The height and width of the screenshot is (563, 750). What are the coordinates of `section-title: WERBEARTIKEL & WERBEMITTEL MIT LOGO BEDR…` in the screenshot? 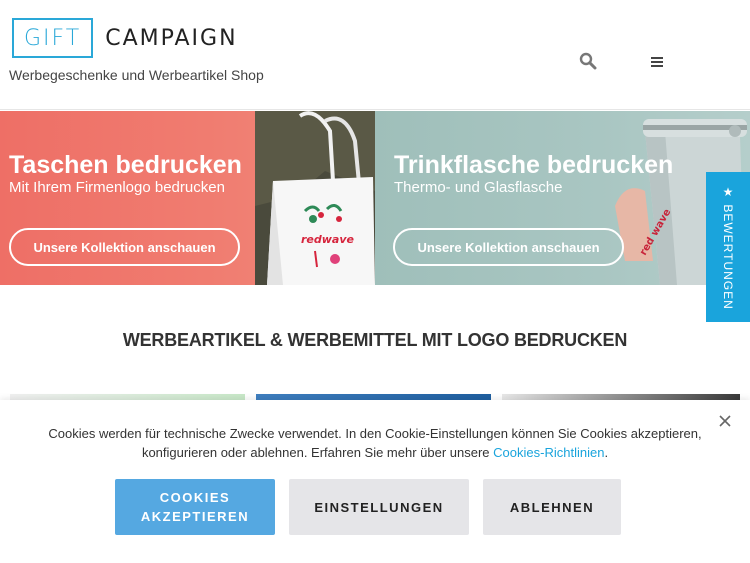 It's located at (375, 340).